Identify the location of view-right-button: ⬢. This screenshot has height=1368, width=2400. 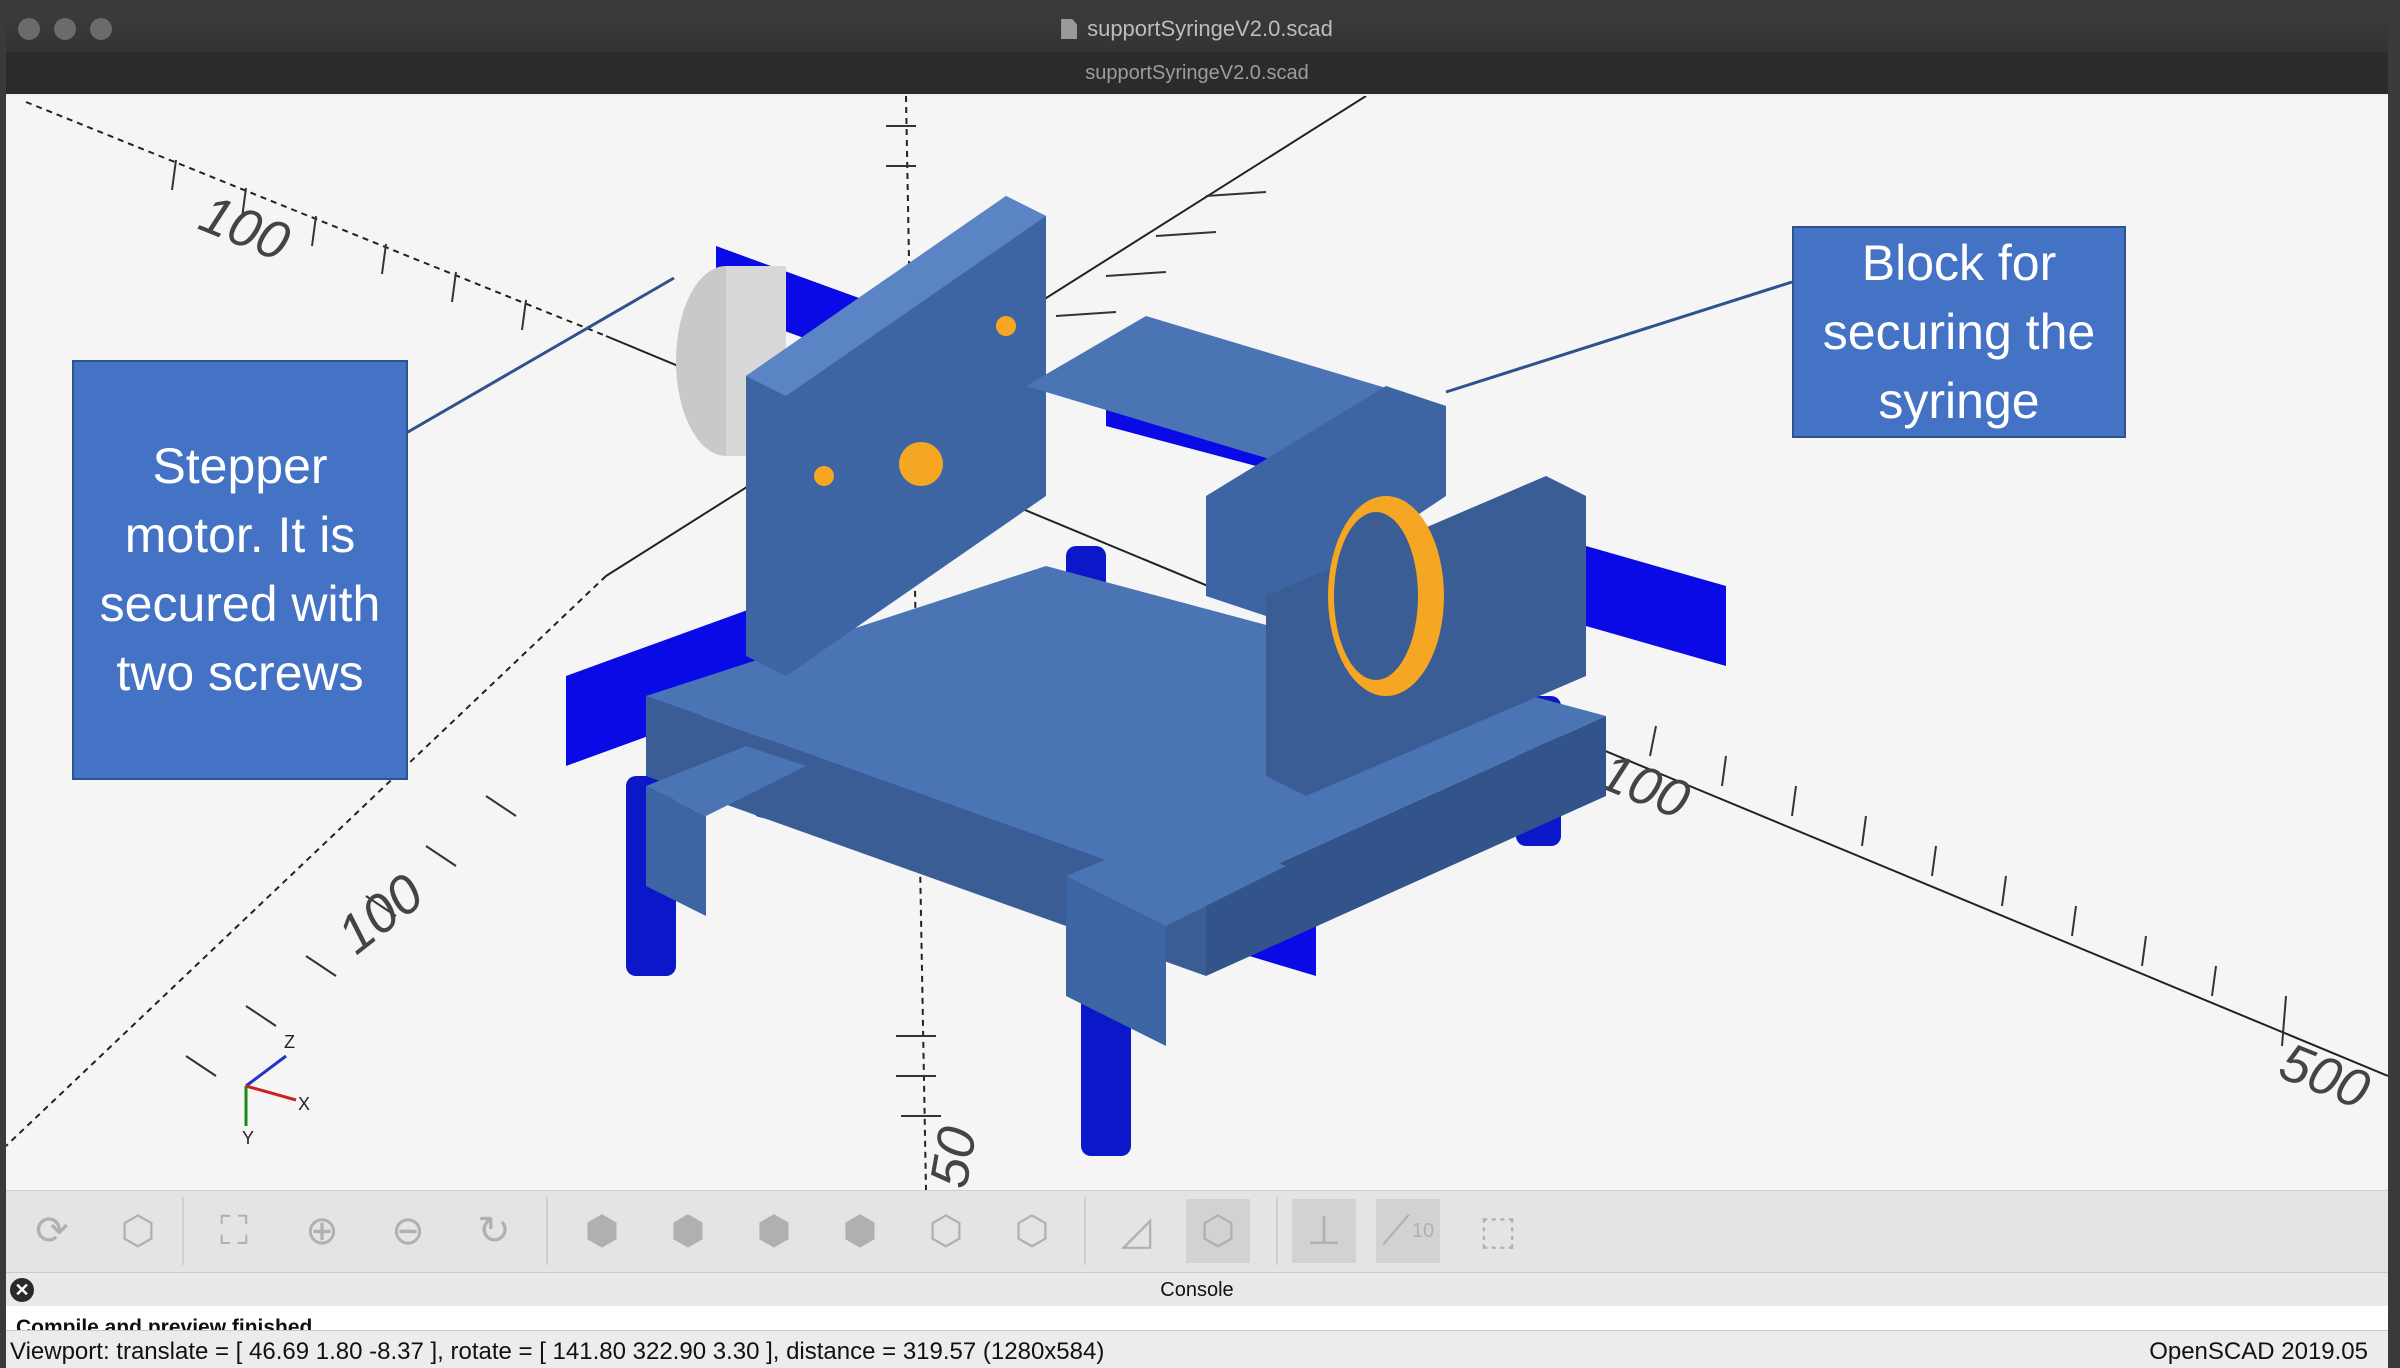
(602, 1231).